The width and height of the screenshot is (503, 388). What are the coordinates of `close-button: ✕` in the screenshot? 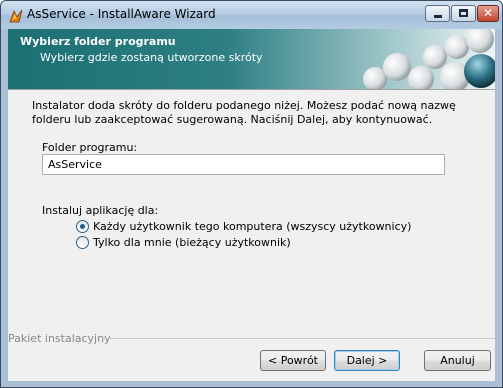 It's located at (488, 13).